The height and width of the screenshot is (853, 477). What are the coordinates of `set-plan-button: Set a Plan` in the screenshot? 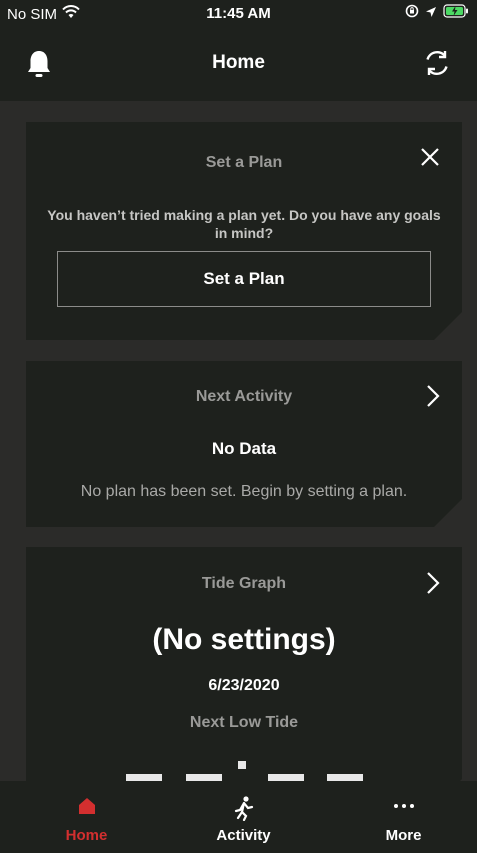 It's located at (244, 279).